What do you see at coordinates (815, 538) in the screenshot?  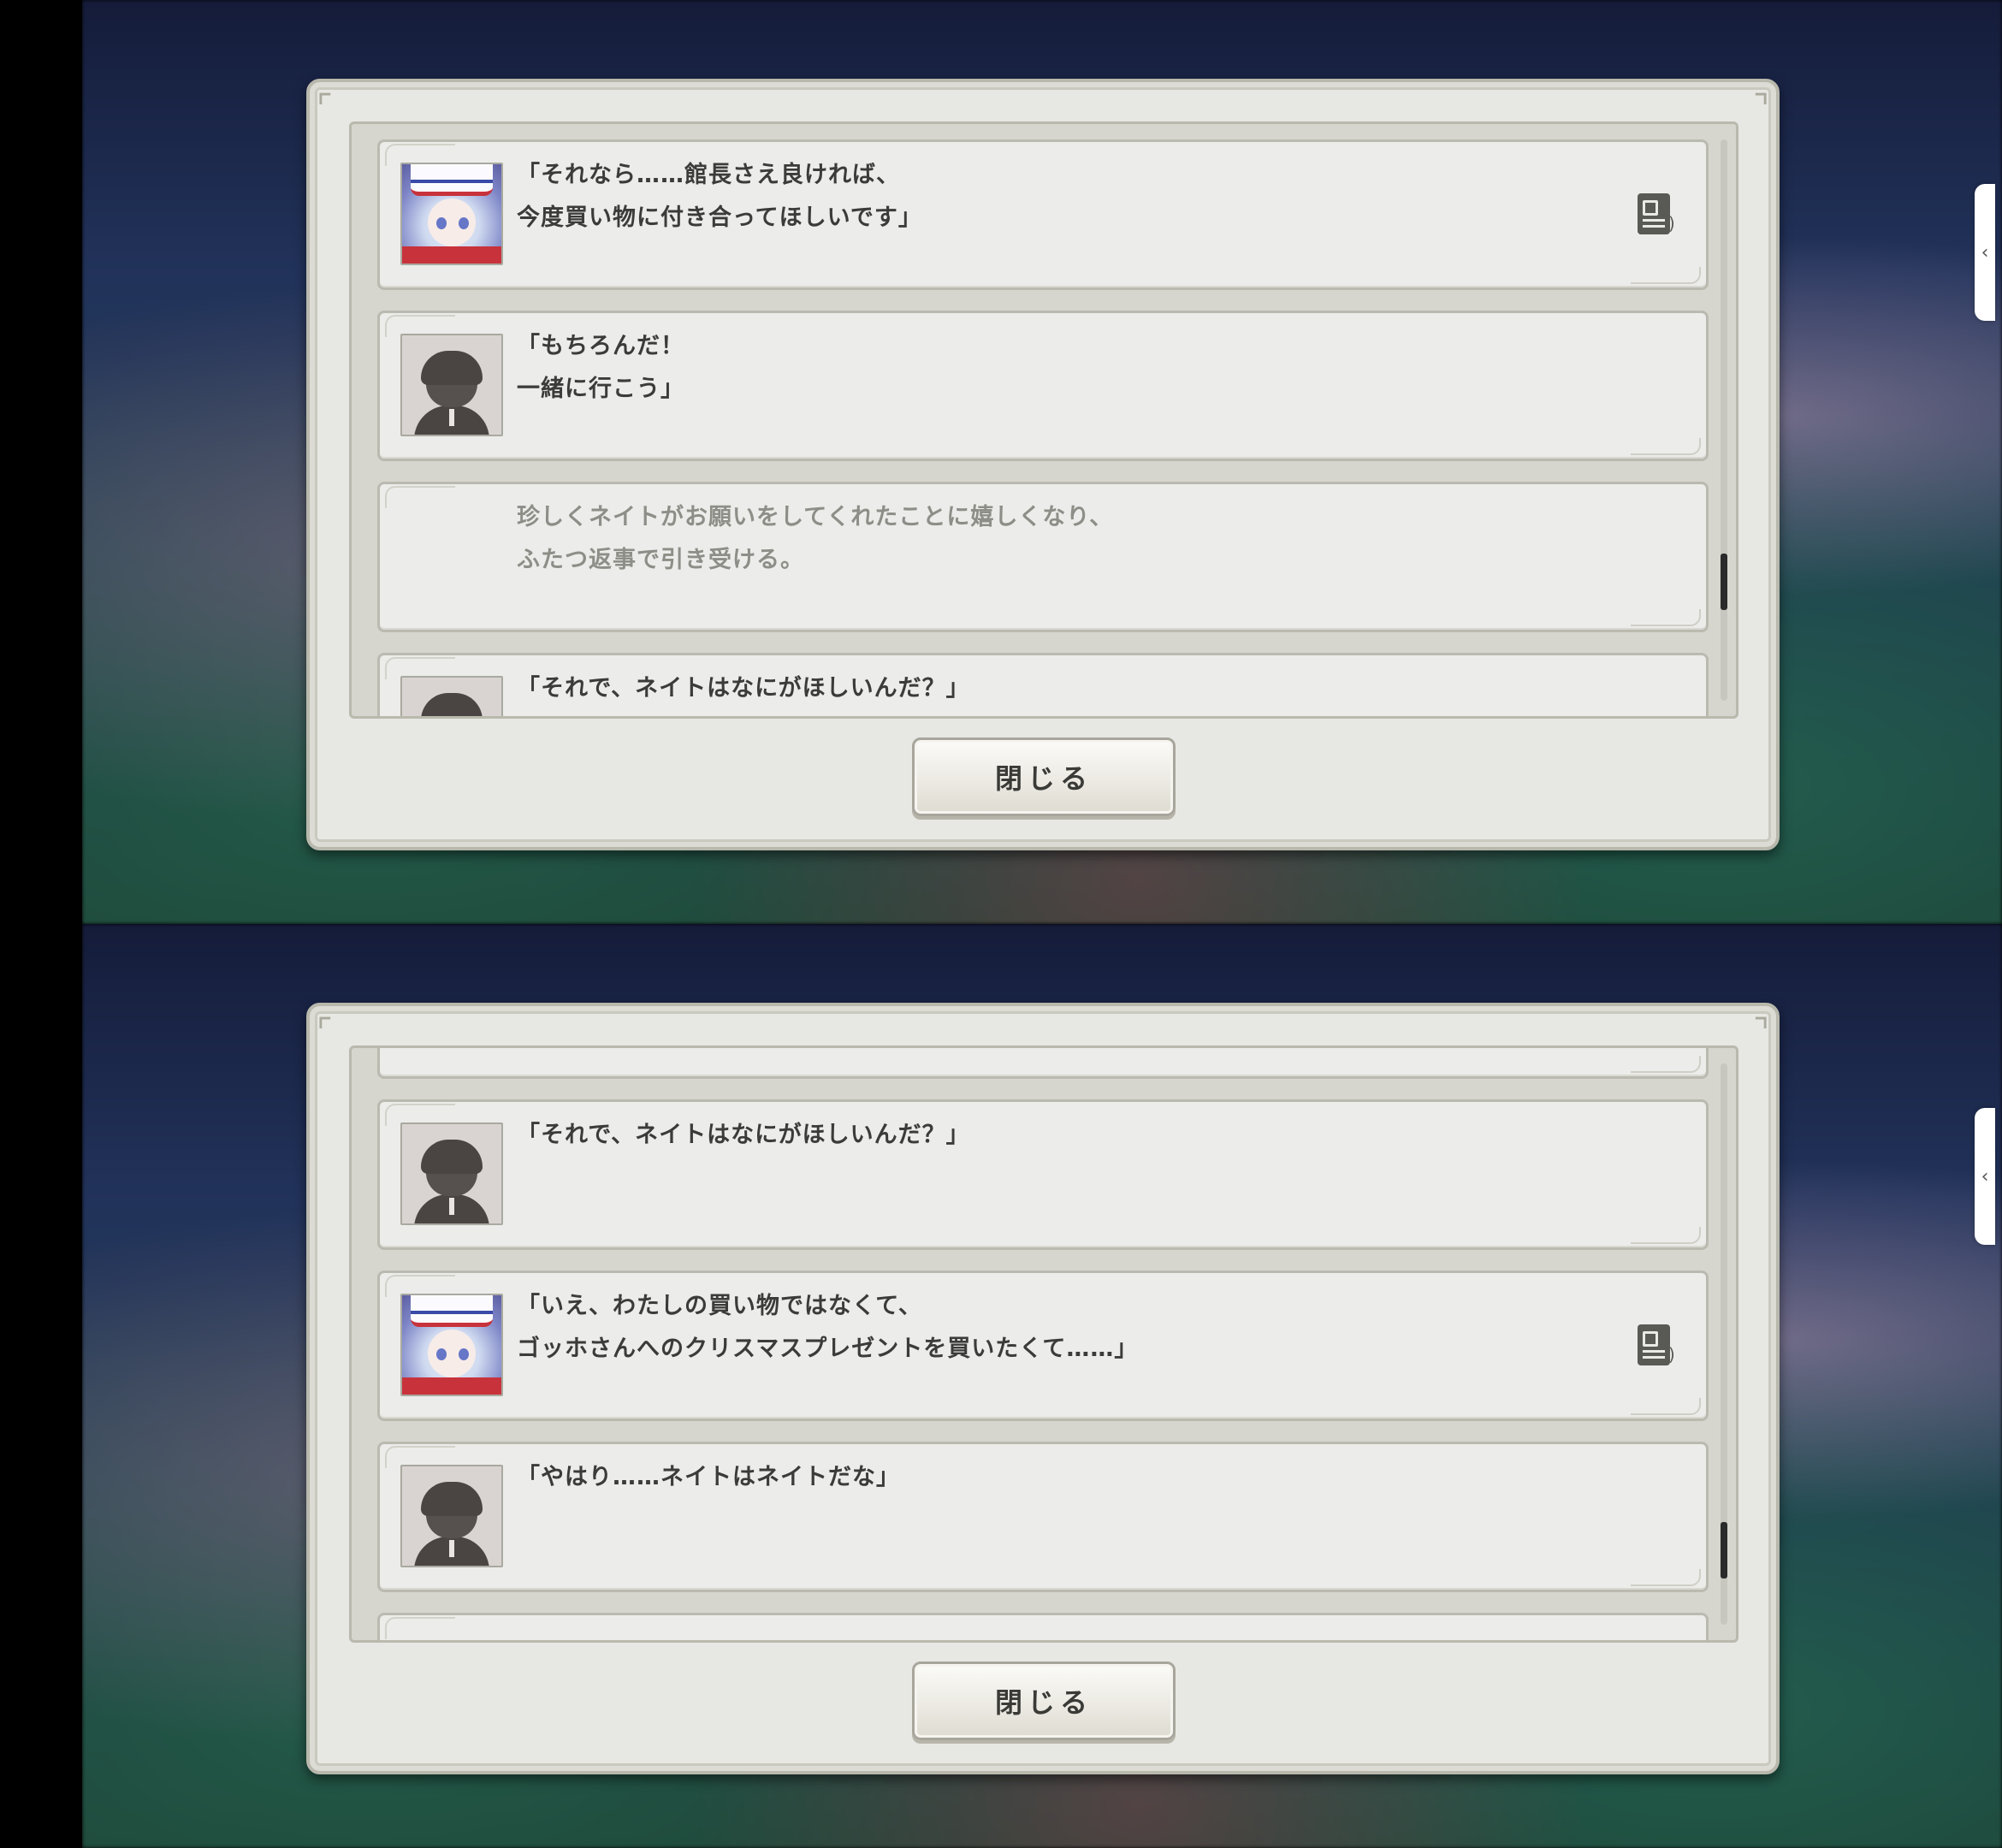 I see `narration-text: 珍しくネイトがお願いをしてくれたことに嬉しくなり、 ふたつ返事で引き受ける。` at bounding box center [815, 538].